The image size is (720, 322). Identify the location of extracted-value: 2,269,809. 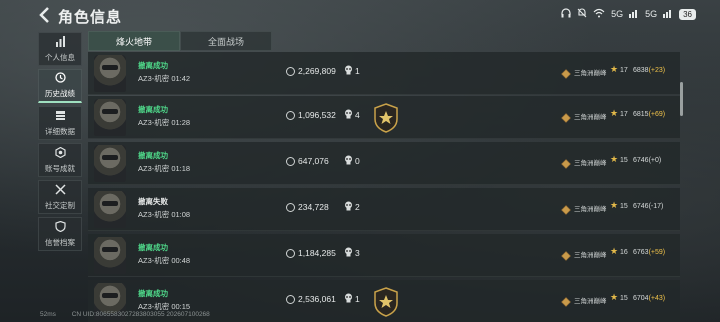
(317, 71).